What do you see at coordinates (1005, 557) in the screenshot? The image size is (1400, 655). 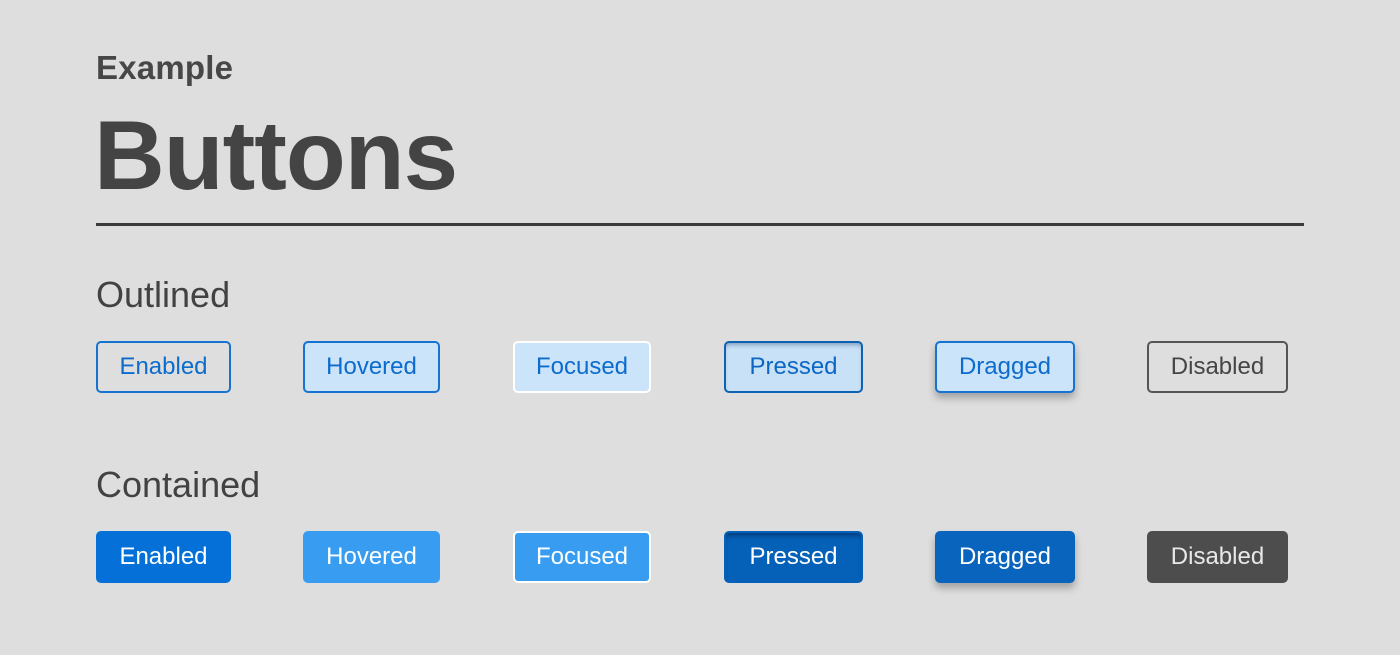 I see `contained-dragged-button: Dragged` at bounding box center [1005, 557].